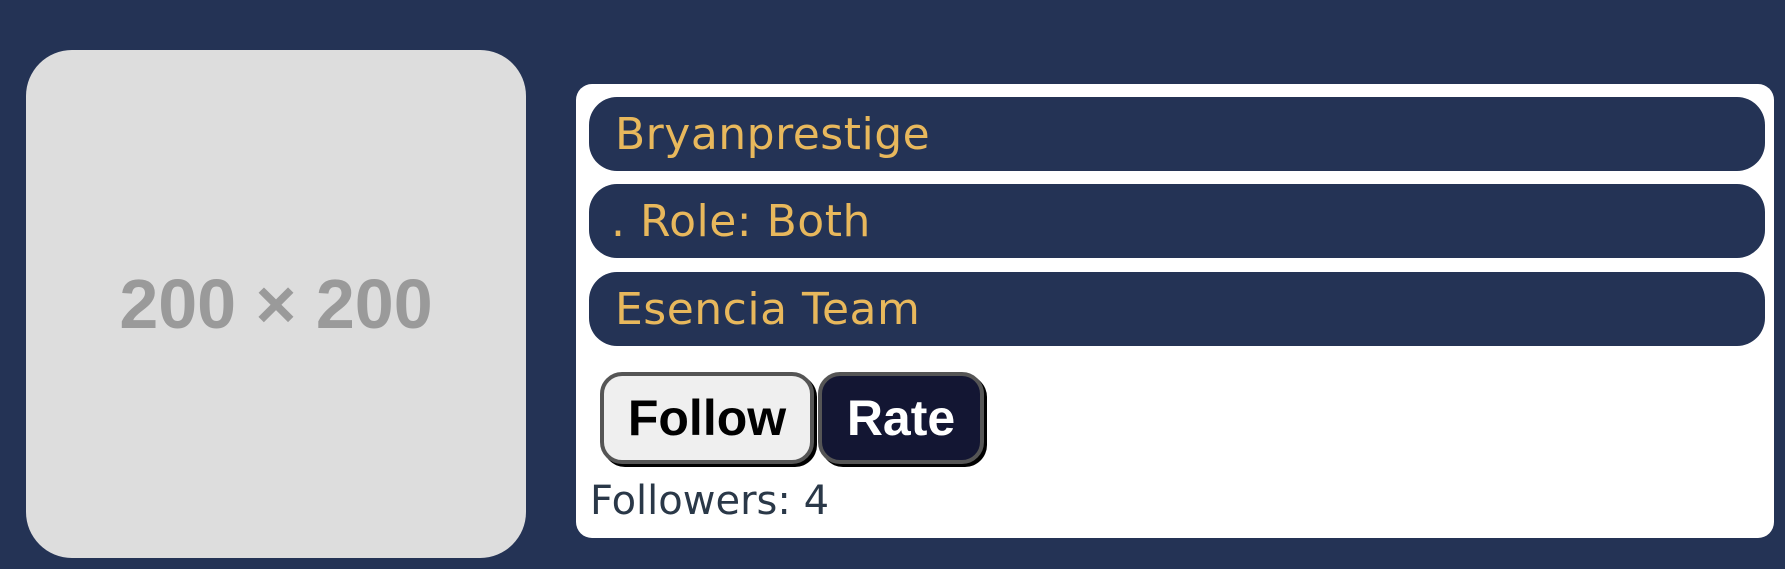  I want to click on team-pill: Esencia Team, so click(1177, 309).